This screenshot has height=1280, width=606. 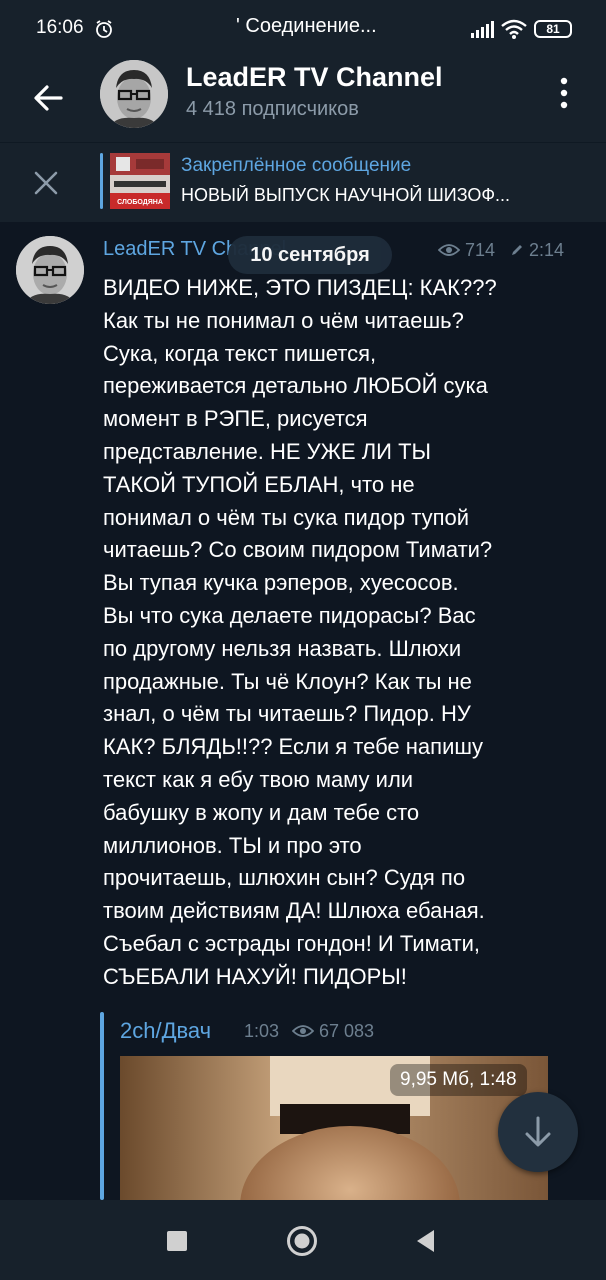 I want to click on forwarded-views-count: 67 083, so click(x=347, y=1031).